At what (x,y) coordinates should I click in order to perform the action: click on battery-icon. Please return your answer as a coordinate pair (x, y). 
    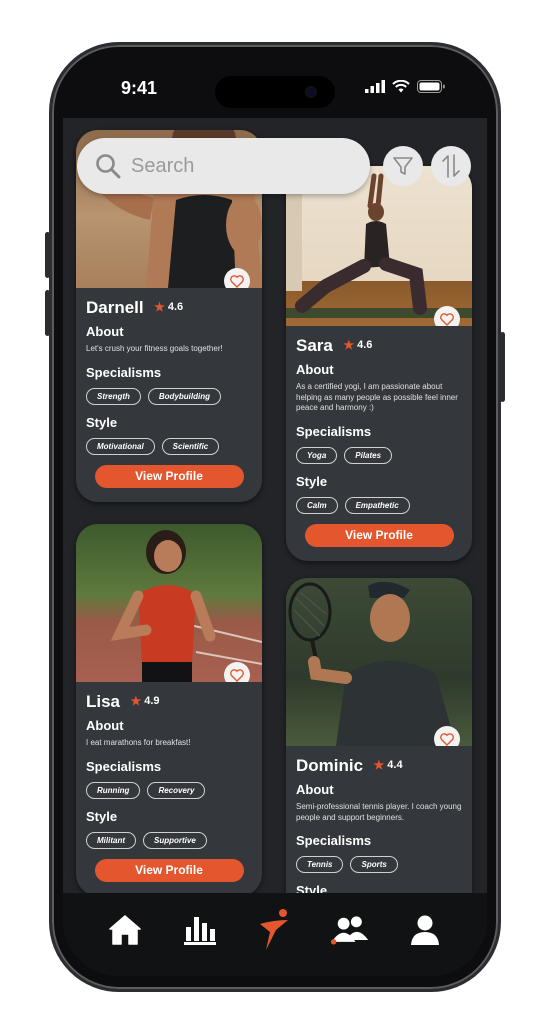
    Looking at the image, I should click on (431, 86).